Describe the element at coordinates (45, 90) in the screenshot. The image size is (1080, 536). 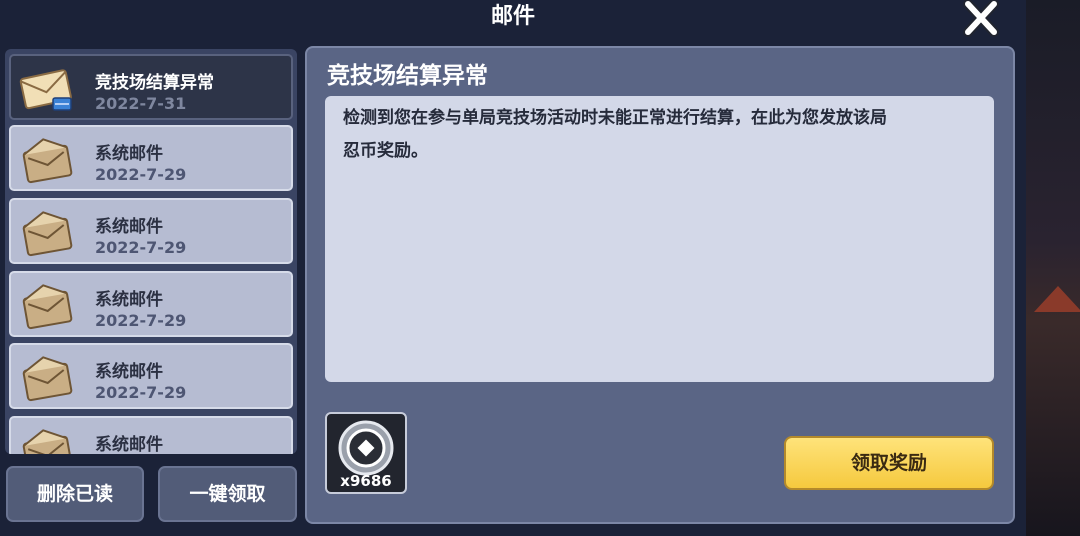
I see `envelope-closed-icon` at that location.